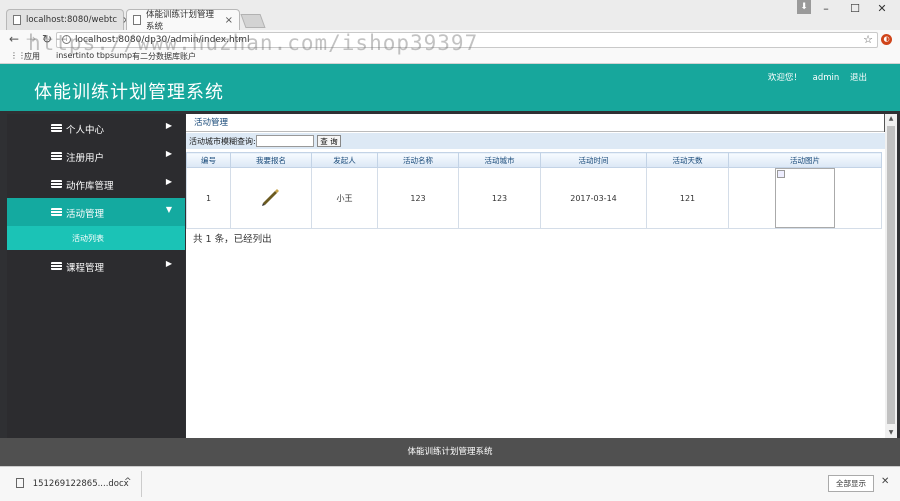  What do you see at coordinates (499, 198) in the screenshot?
I see `cell-city: 123` at bounding box center [499, 198].